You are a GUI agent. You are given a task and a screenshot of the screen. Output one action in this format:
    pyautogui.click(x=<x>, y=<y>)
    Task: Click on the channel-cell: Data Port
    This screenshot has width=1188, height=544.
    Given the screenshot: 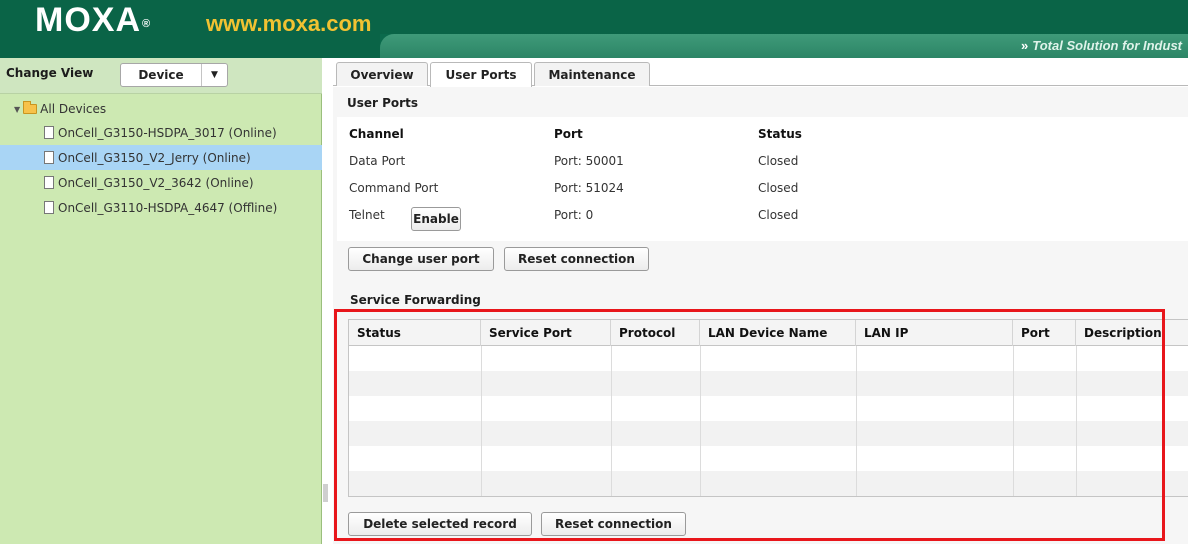 What is the action you would take?
    pyautogui.click(x=377, y=161)
    